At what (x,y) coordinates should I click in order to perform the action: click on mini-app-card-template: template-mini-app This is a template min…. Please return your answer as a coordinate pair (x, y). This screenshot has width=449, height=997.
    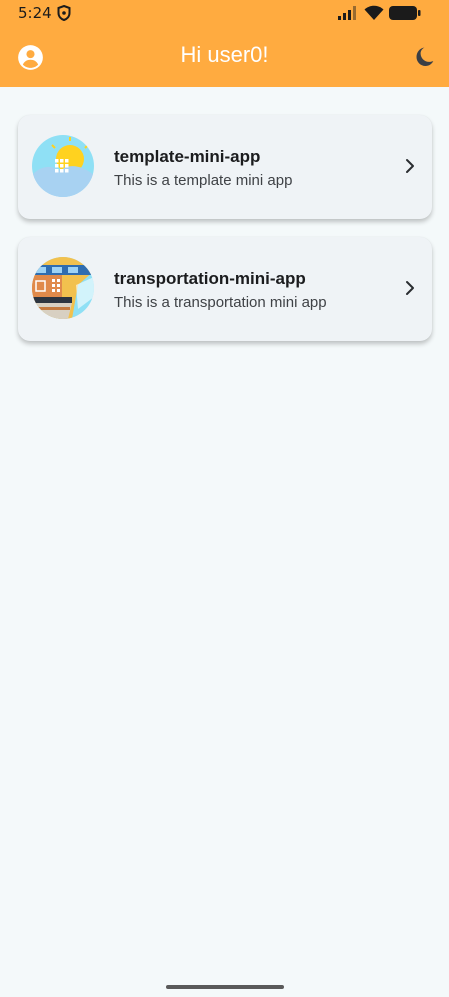
    Looking at the image, I should click on (225, 167).